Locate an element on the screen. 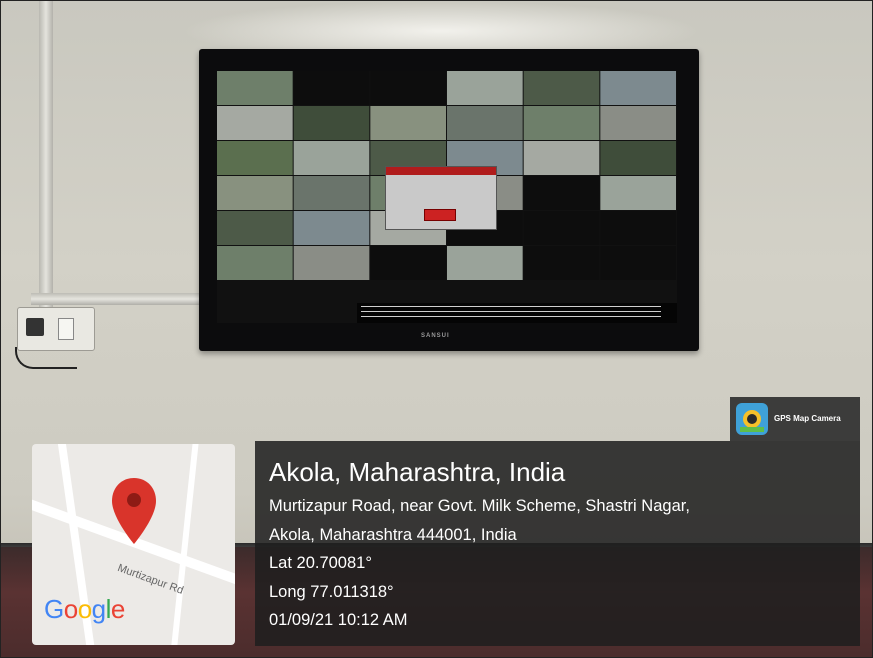  longitude: Long 77.011318° is located at coordinates (331, 592).